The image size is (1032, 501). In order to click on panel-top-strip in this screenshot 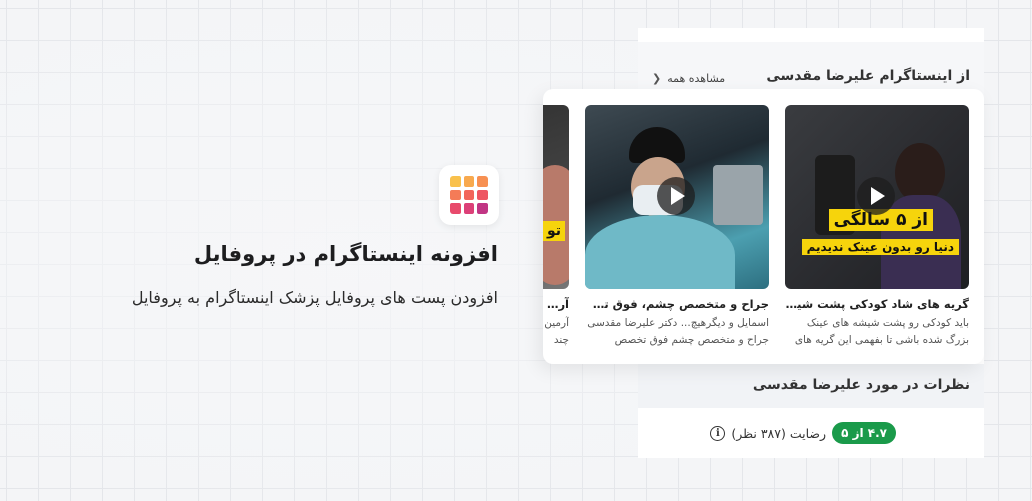, I will do `click(811, 35)`.